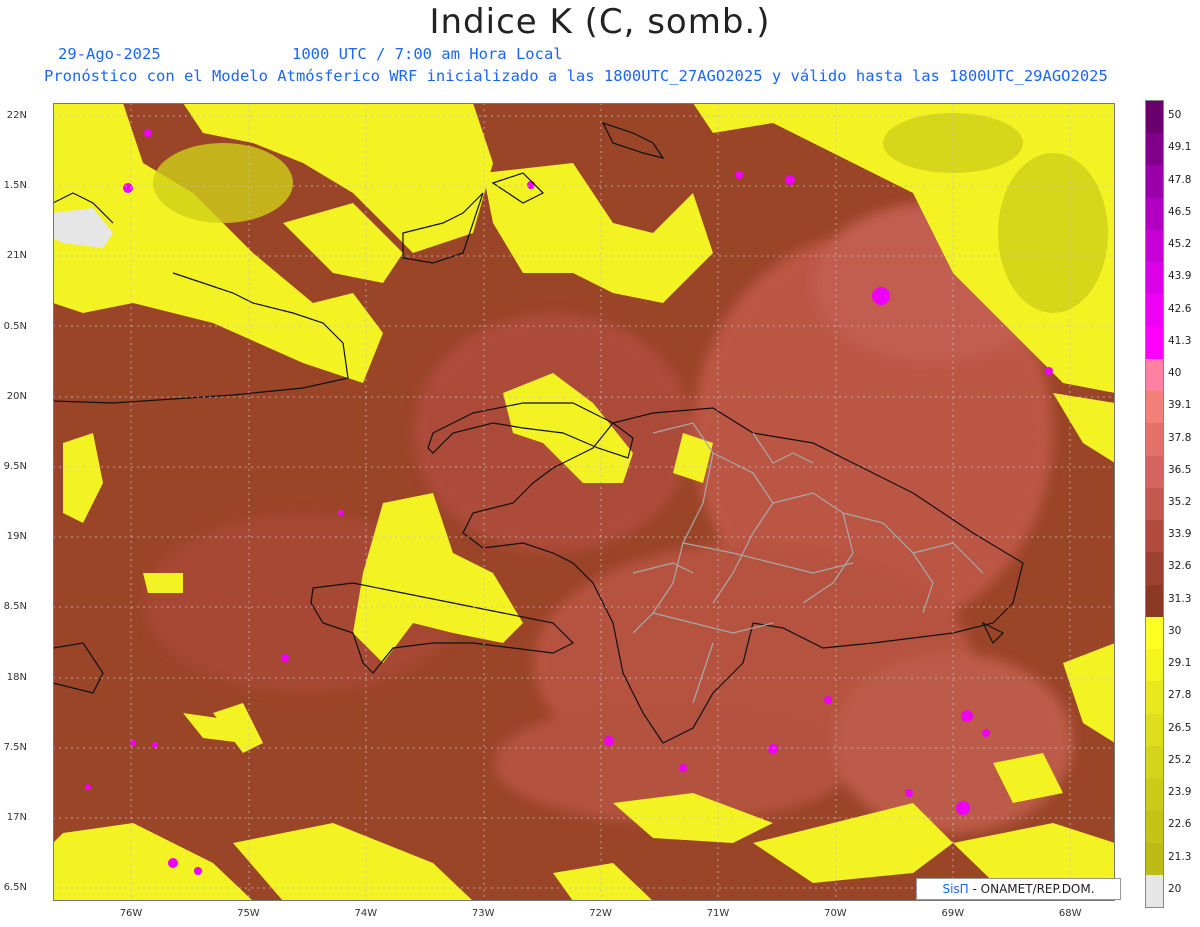 The image size is (1200, 927). Describe the element at coordinates (718, 913) in the screenshot. I see `longitude-label: 71W` at that location.